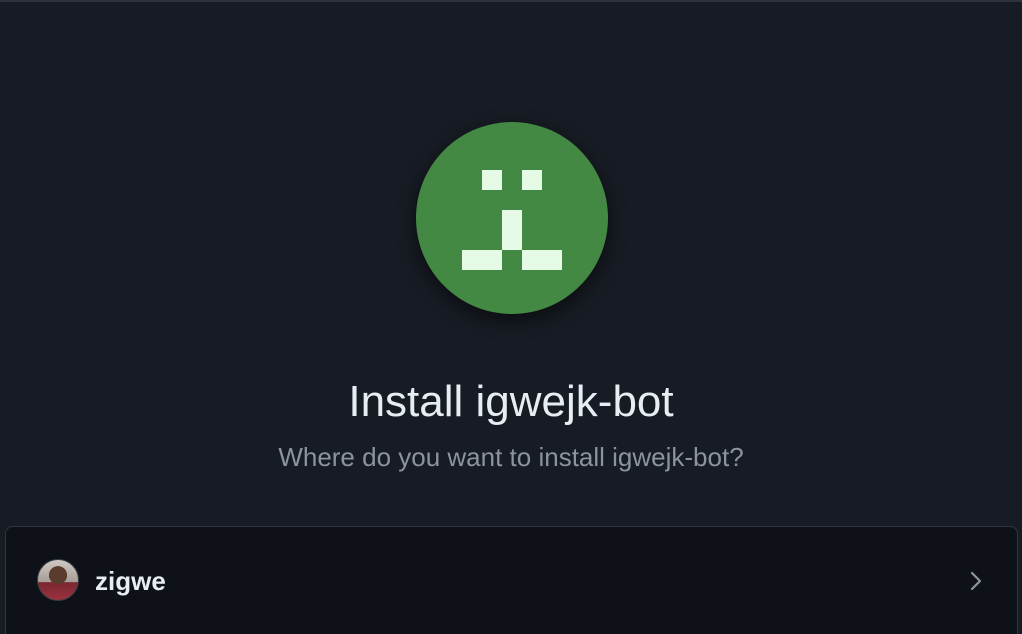 The height and width of the screenshot is (634, 1022). I want to click on account-name: zigwe, so click(130, 581).